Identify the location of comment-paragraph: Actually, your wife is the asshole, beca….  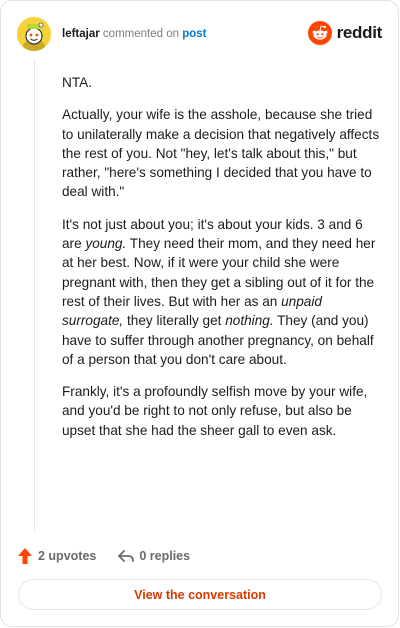
(222, 153).